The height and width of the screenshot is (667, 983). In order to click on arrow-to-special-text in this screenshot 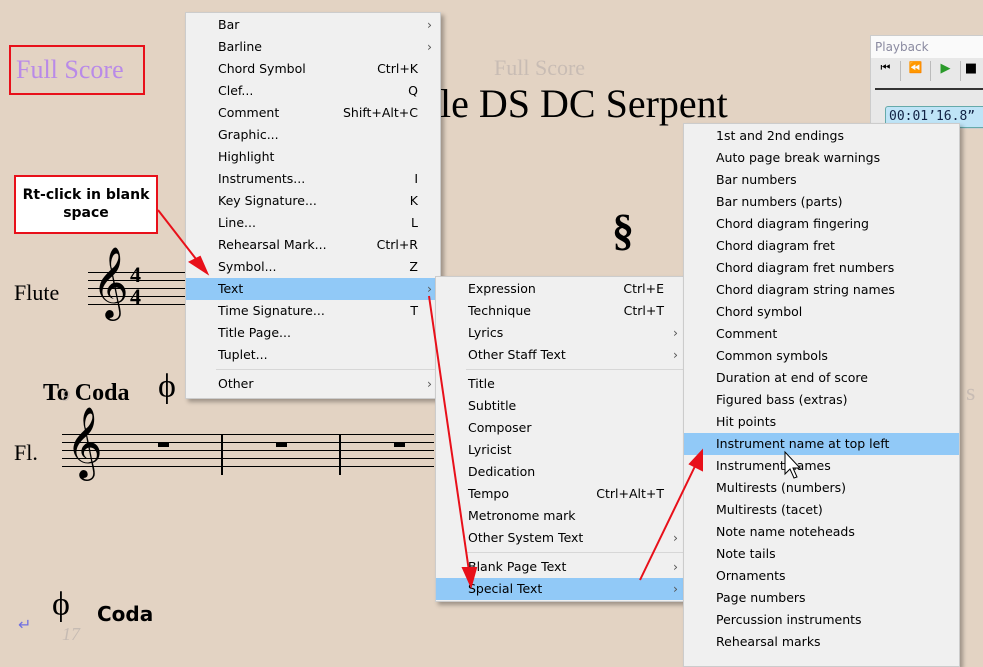, I will do `click(449, 437)`.